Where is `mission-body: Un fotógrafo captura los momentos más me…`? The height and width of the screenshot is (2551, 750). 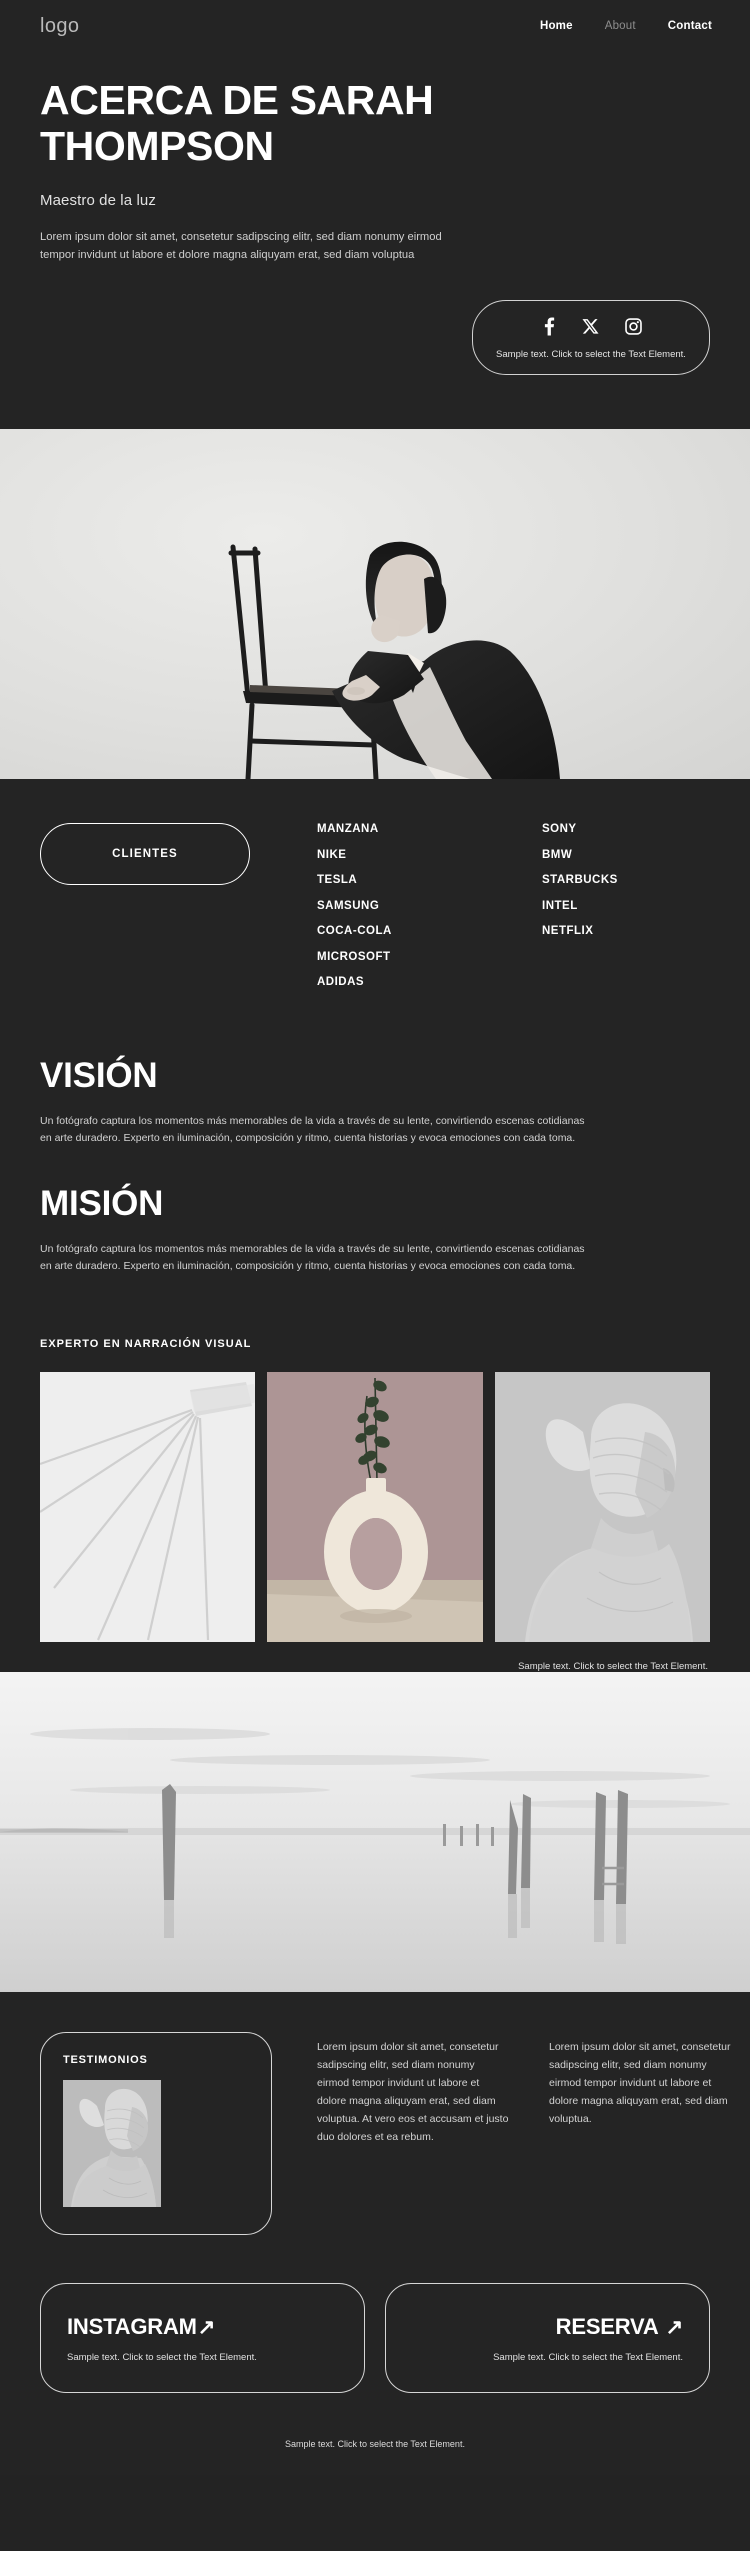
mission-body: Un fotógrafo captura los momentos más me… is located at coordinates (312, 1257).